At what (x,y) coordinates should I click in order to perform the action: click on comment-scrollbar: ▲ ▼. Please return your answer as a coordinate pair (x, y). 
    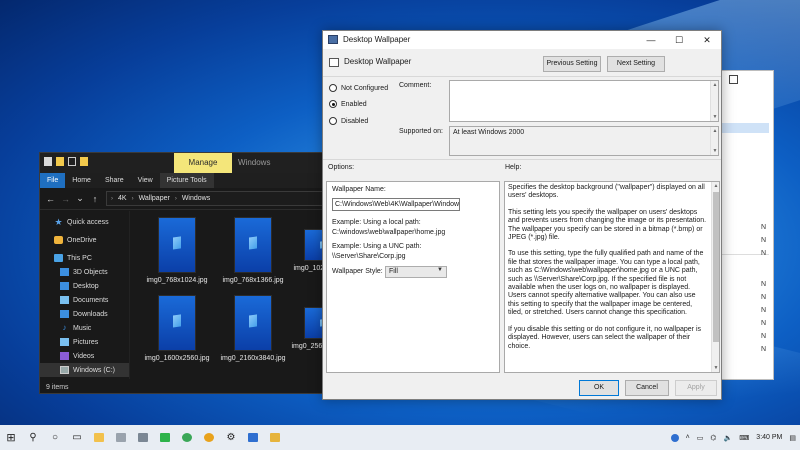
    Looking at the image, I should click on (714, 101).